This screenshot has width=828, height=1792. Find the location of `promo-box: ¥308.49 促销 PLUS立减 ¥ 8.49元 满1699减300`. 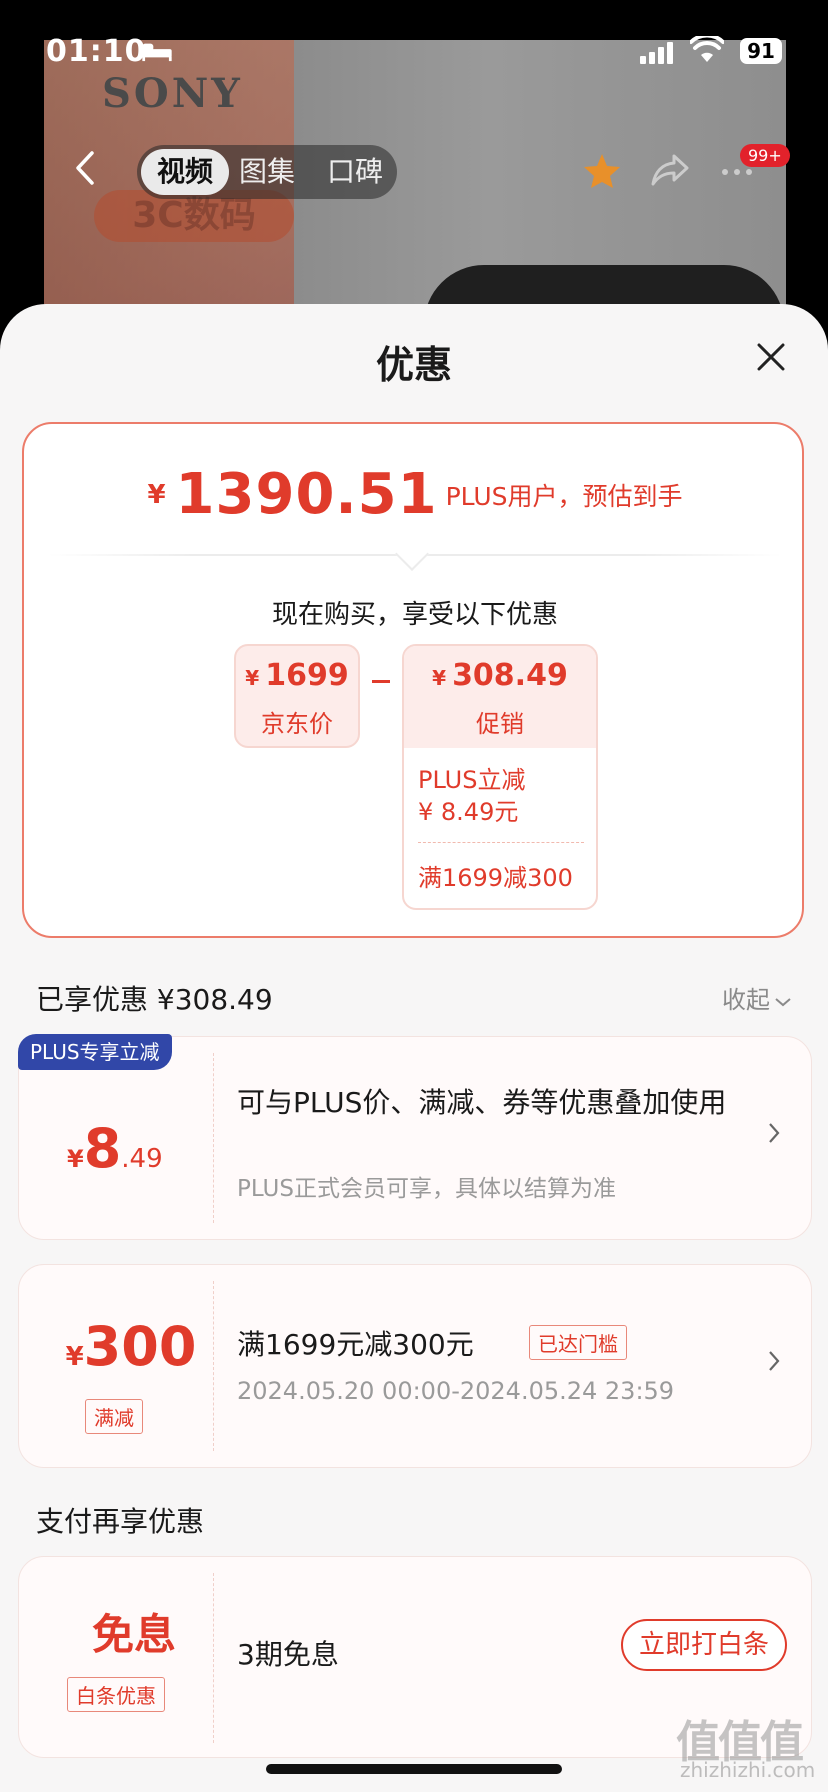

promo-box: ¥308.49 促销 PLUS立减 ¥ 8.49元 满1699减300 is located at coordinates (500, 777).